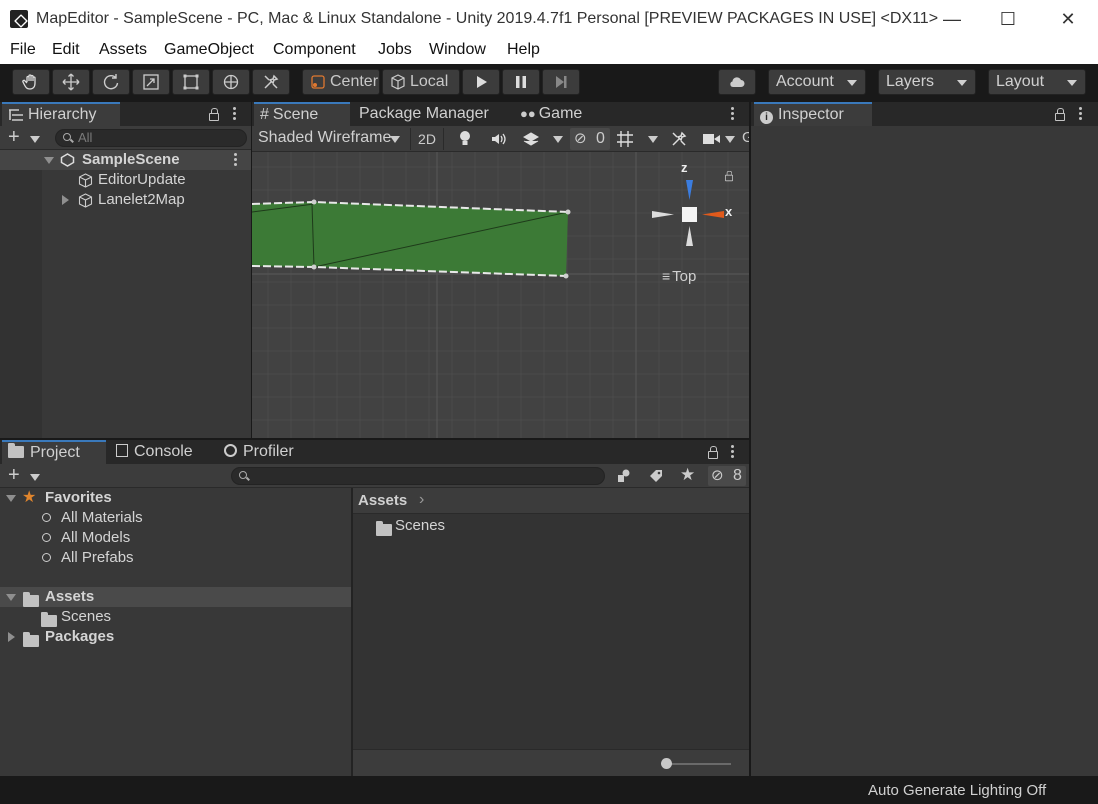 This screenshot has height=804, width=1098. I want to click on transform-tool-button, so click(231, 82).